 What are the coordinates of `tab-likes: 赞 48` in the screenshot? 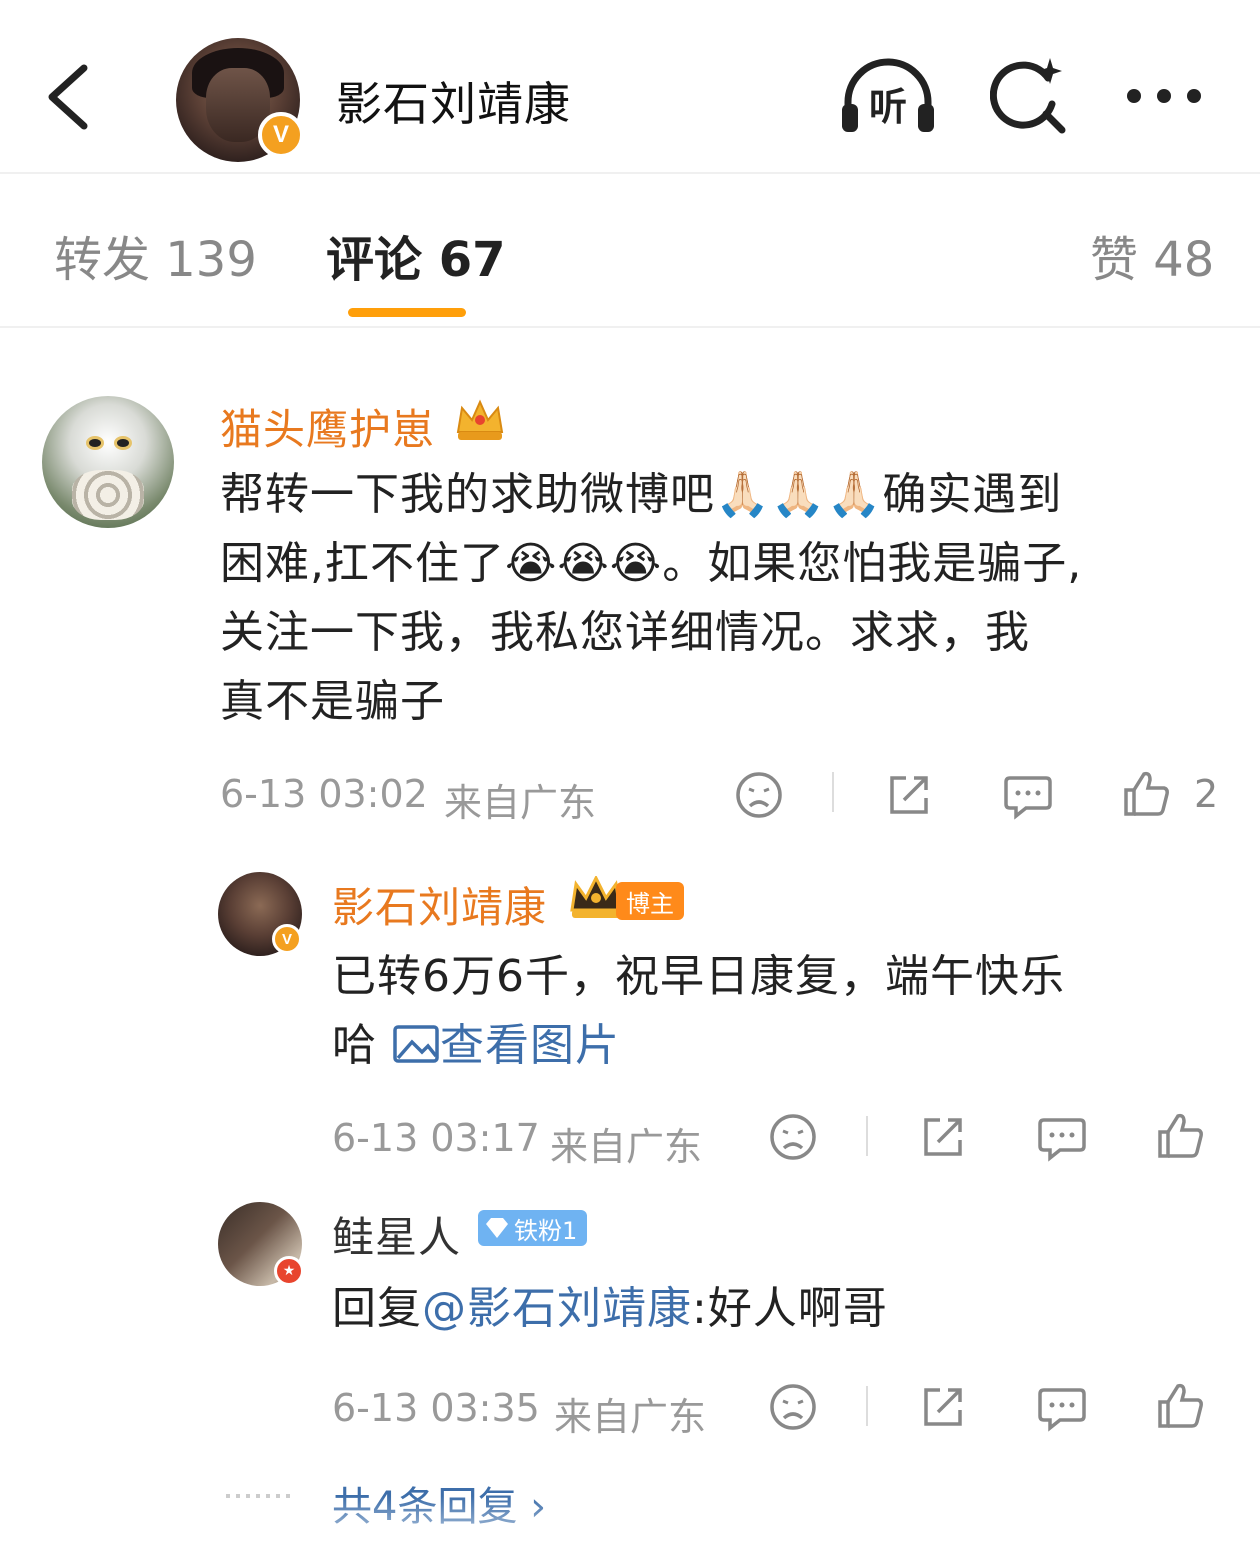 It's located at (1152, 255).